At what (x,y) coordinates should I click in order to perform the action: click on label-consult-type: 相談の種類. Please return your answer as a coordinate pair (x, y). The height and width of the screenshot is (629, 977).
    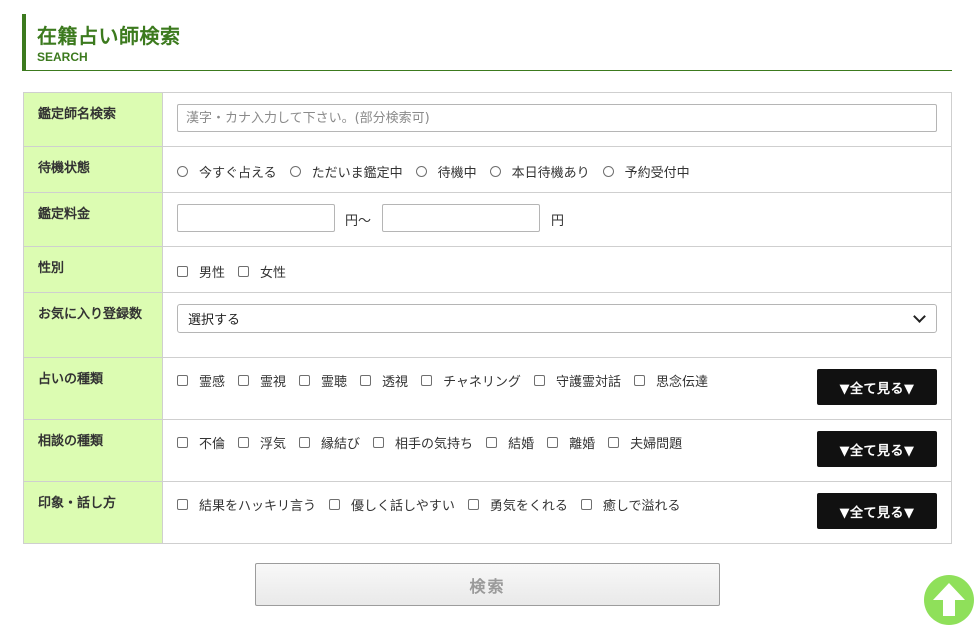
    Looking at the image, I should click on (93, 450).